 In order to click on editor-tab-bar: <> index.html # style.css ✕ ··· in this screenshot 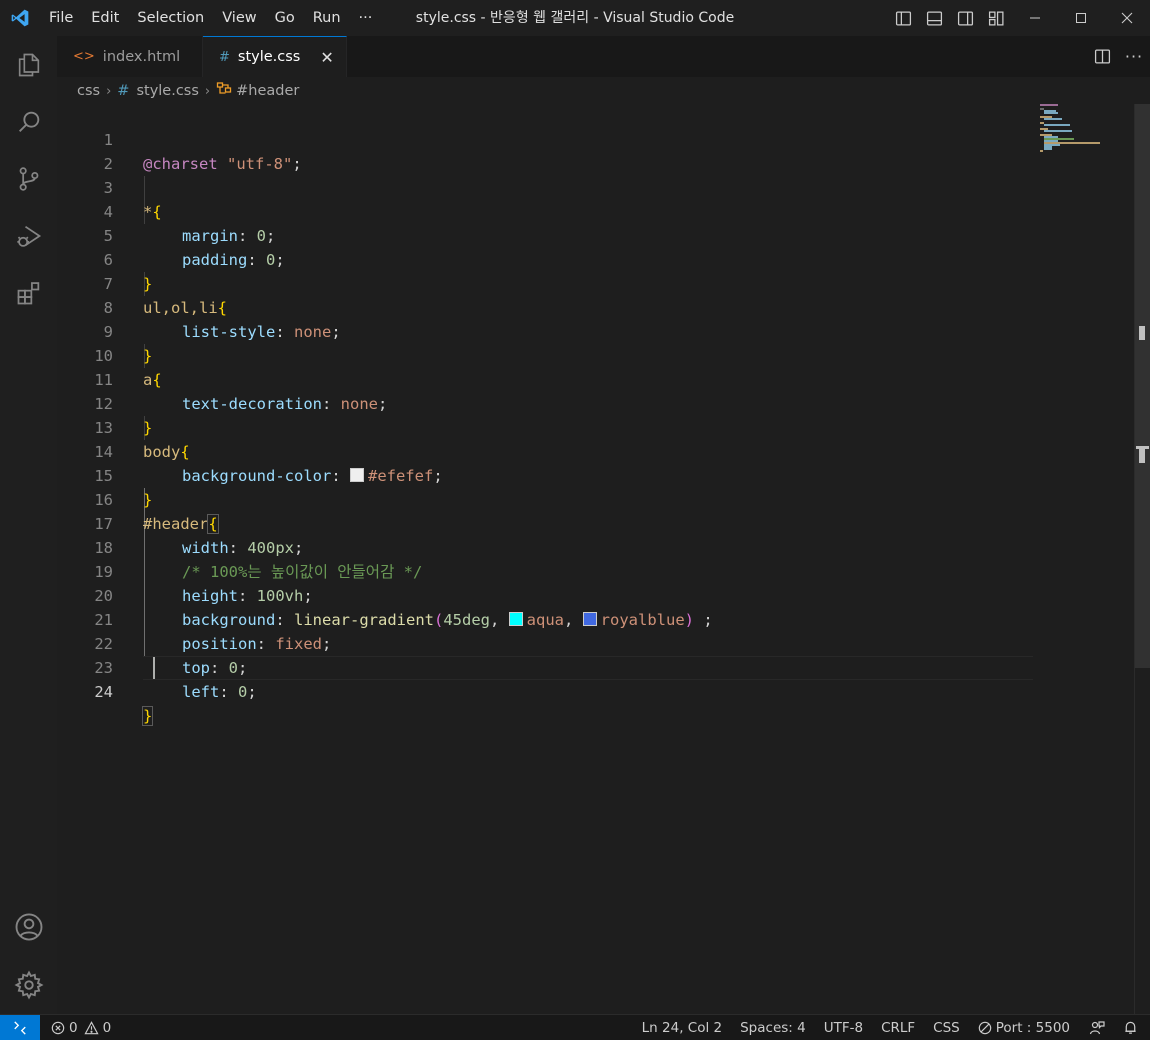, I will do `click(603, 56)`.